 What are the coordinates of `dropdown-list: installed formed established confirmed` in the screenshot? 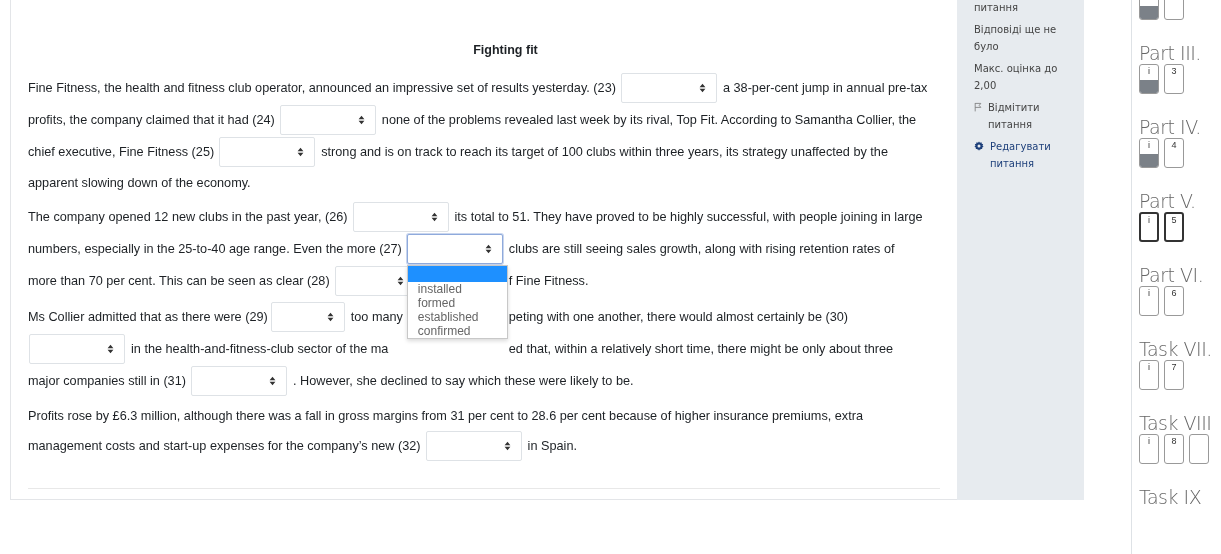 It's located at (457, 302).